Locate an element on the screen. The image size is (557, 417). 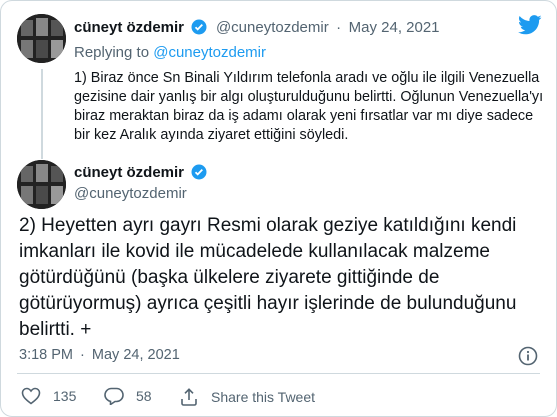
share-icon is located at coordinates (189, 397).